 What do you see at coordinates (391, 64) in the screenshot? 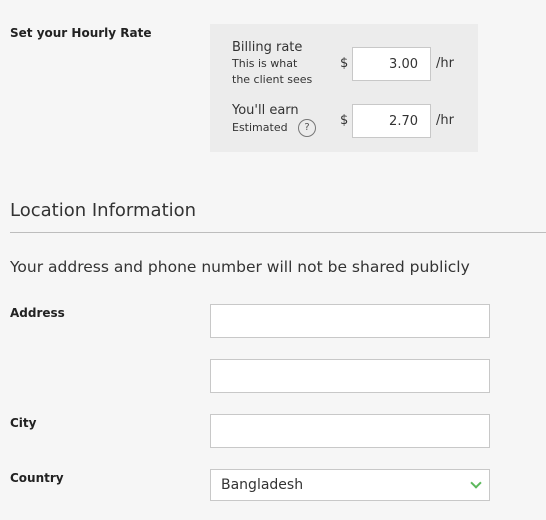
I see `billing-rate-input` at bounding box center [391, 64].